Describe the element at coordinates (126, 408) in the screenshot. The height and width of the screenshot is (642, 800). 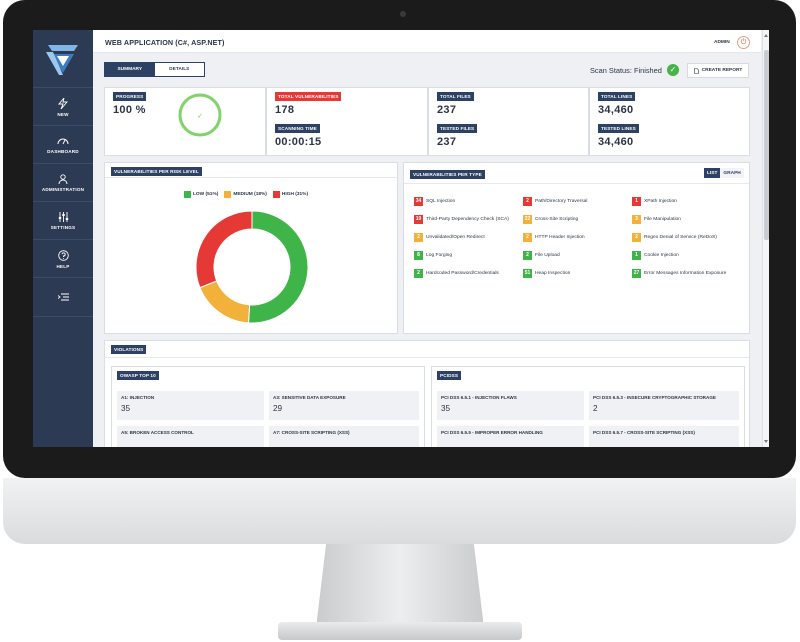
I see `cell-value: 35` at that location.